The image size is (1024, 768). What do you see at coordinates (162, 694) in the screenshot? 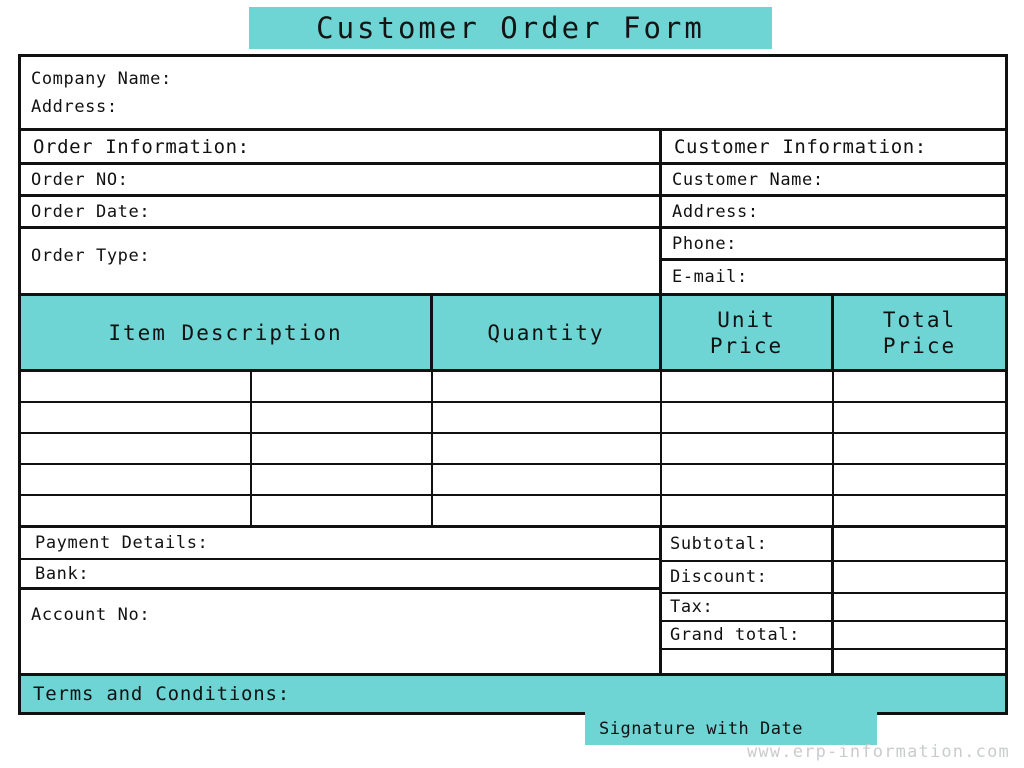
I see `terms-and-conditions-label: Terms and Conditions:` at bounding box center [162, 694].